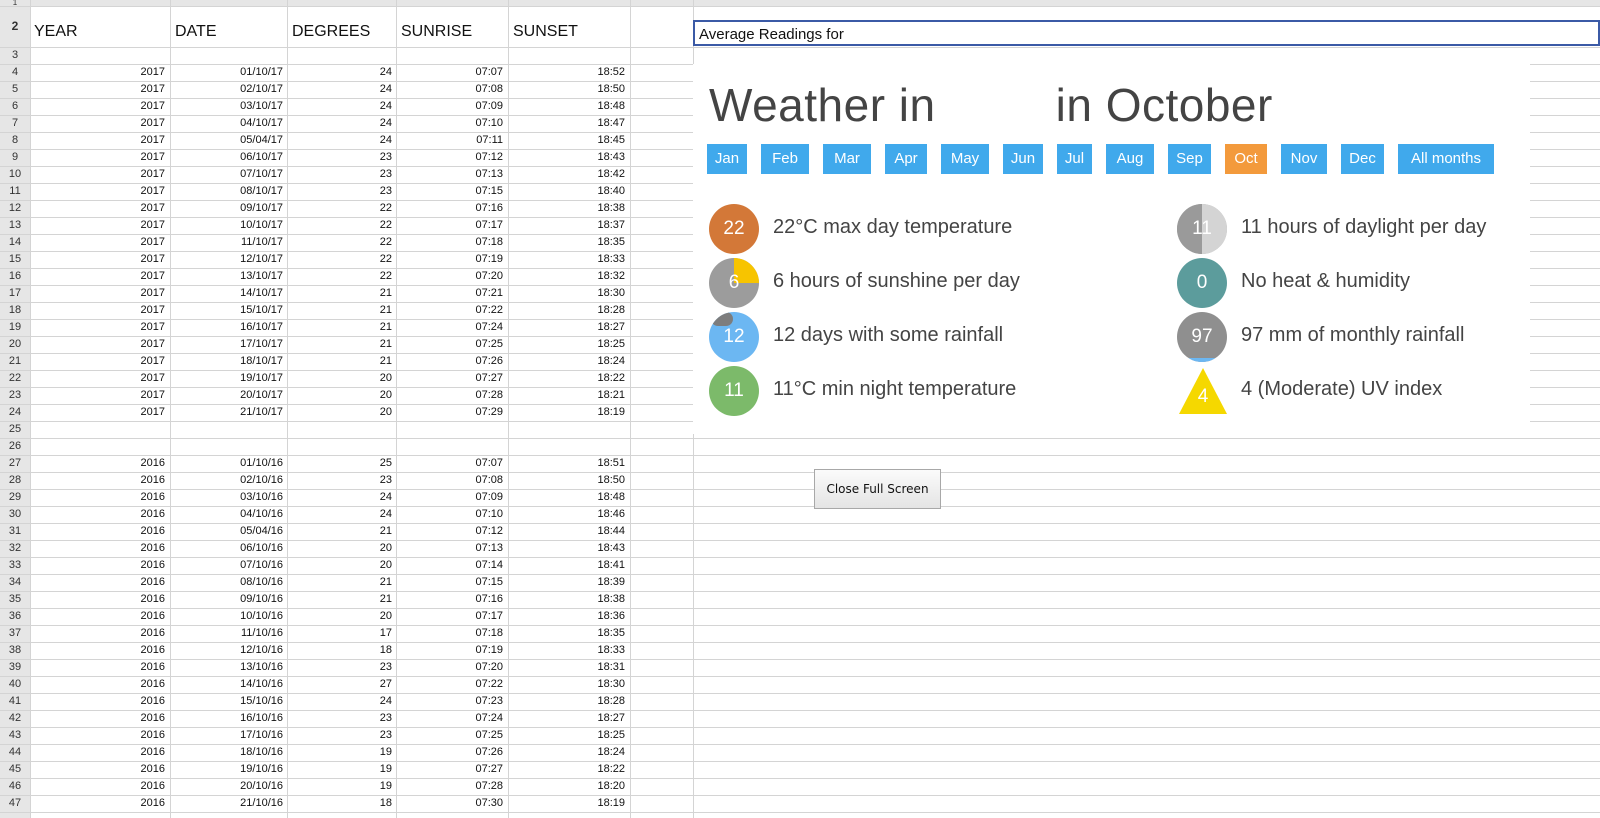 Image resolution: width=1600 pixels, height=818 pixels. Describe the element at coordinates (261, 157) in the screenshot. I see `table-cell: 06/10/17` at that location.